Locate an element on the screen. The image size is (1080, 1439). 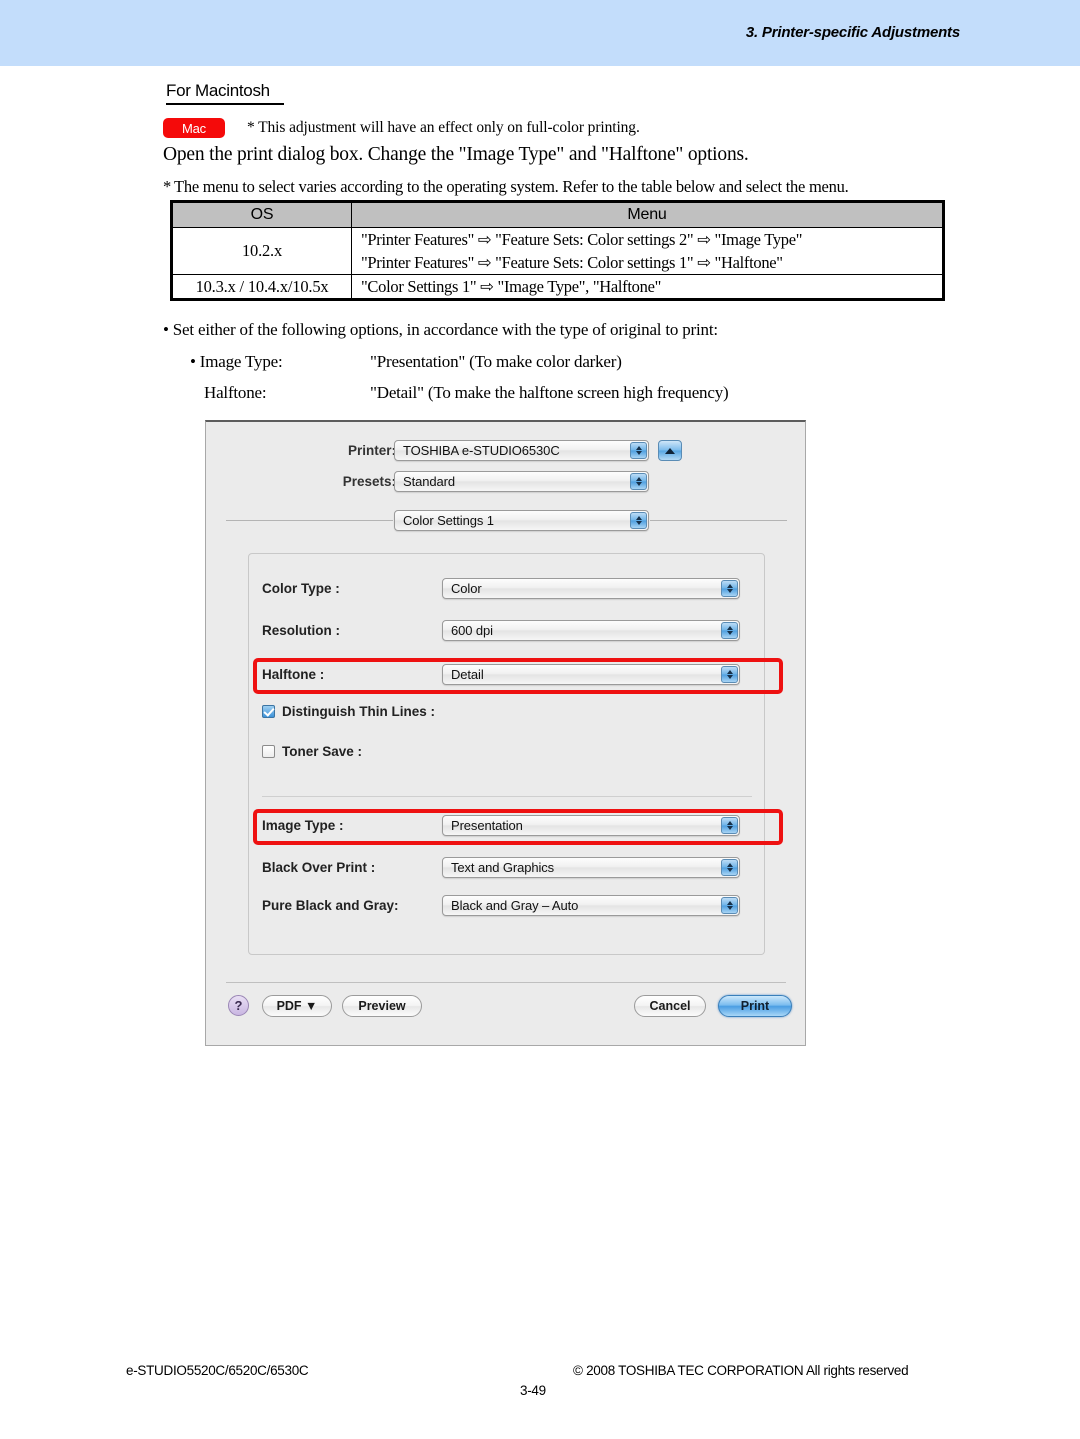
presets-select: Standard is located at coordinates (521, 481).